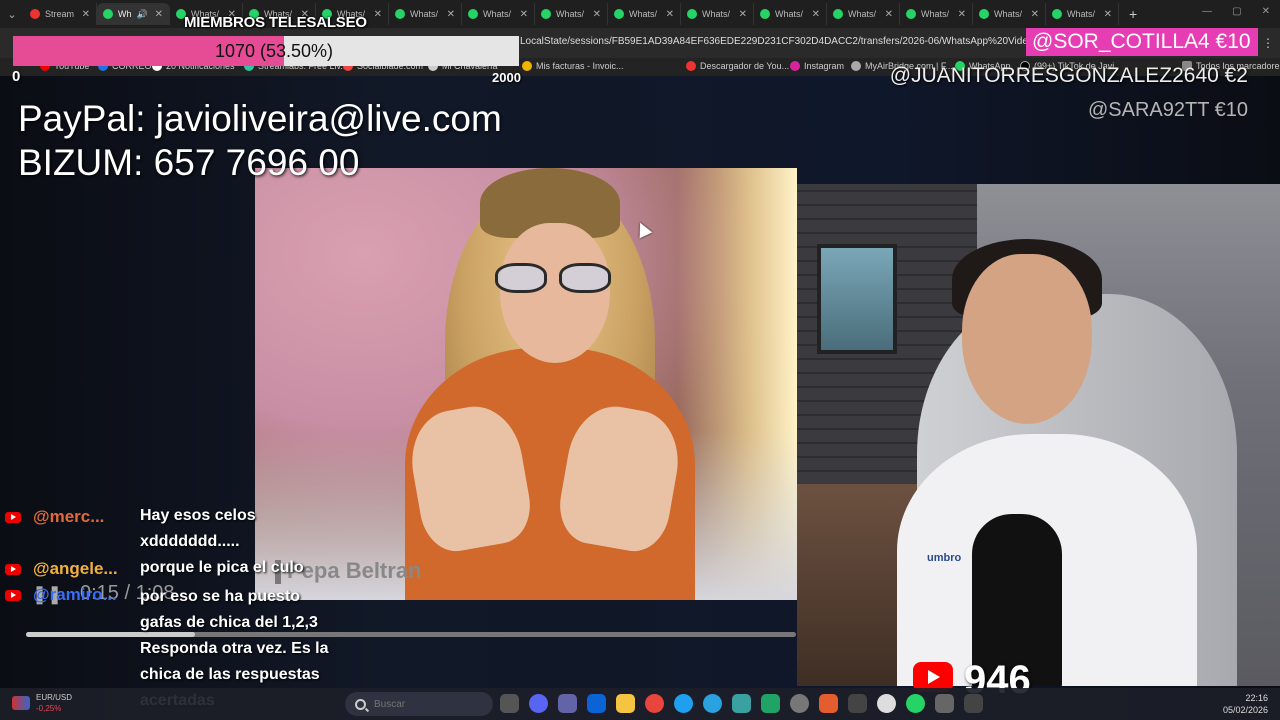 This screenshot has height=720, width=1280. I want to click on windows-taskbar: EUR/USD-0,25% 22:16 05/02, so click(640, 704).